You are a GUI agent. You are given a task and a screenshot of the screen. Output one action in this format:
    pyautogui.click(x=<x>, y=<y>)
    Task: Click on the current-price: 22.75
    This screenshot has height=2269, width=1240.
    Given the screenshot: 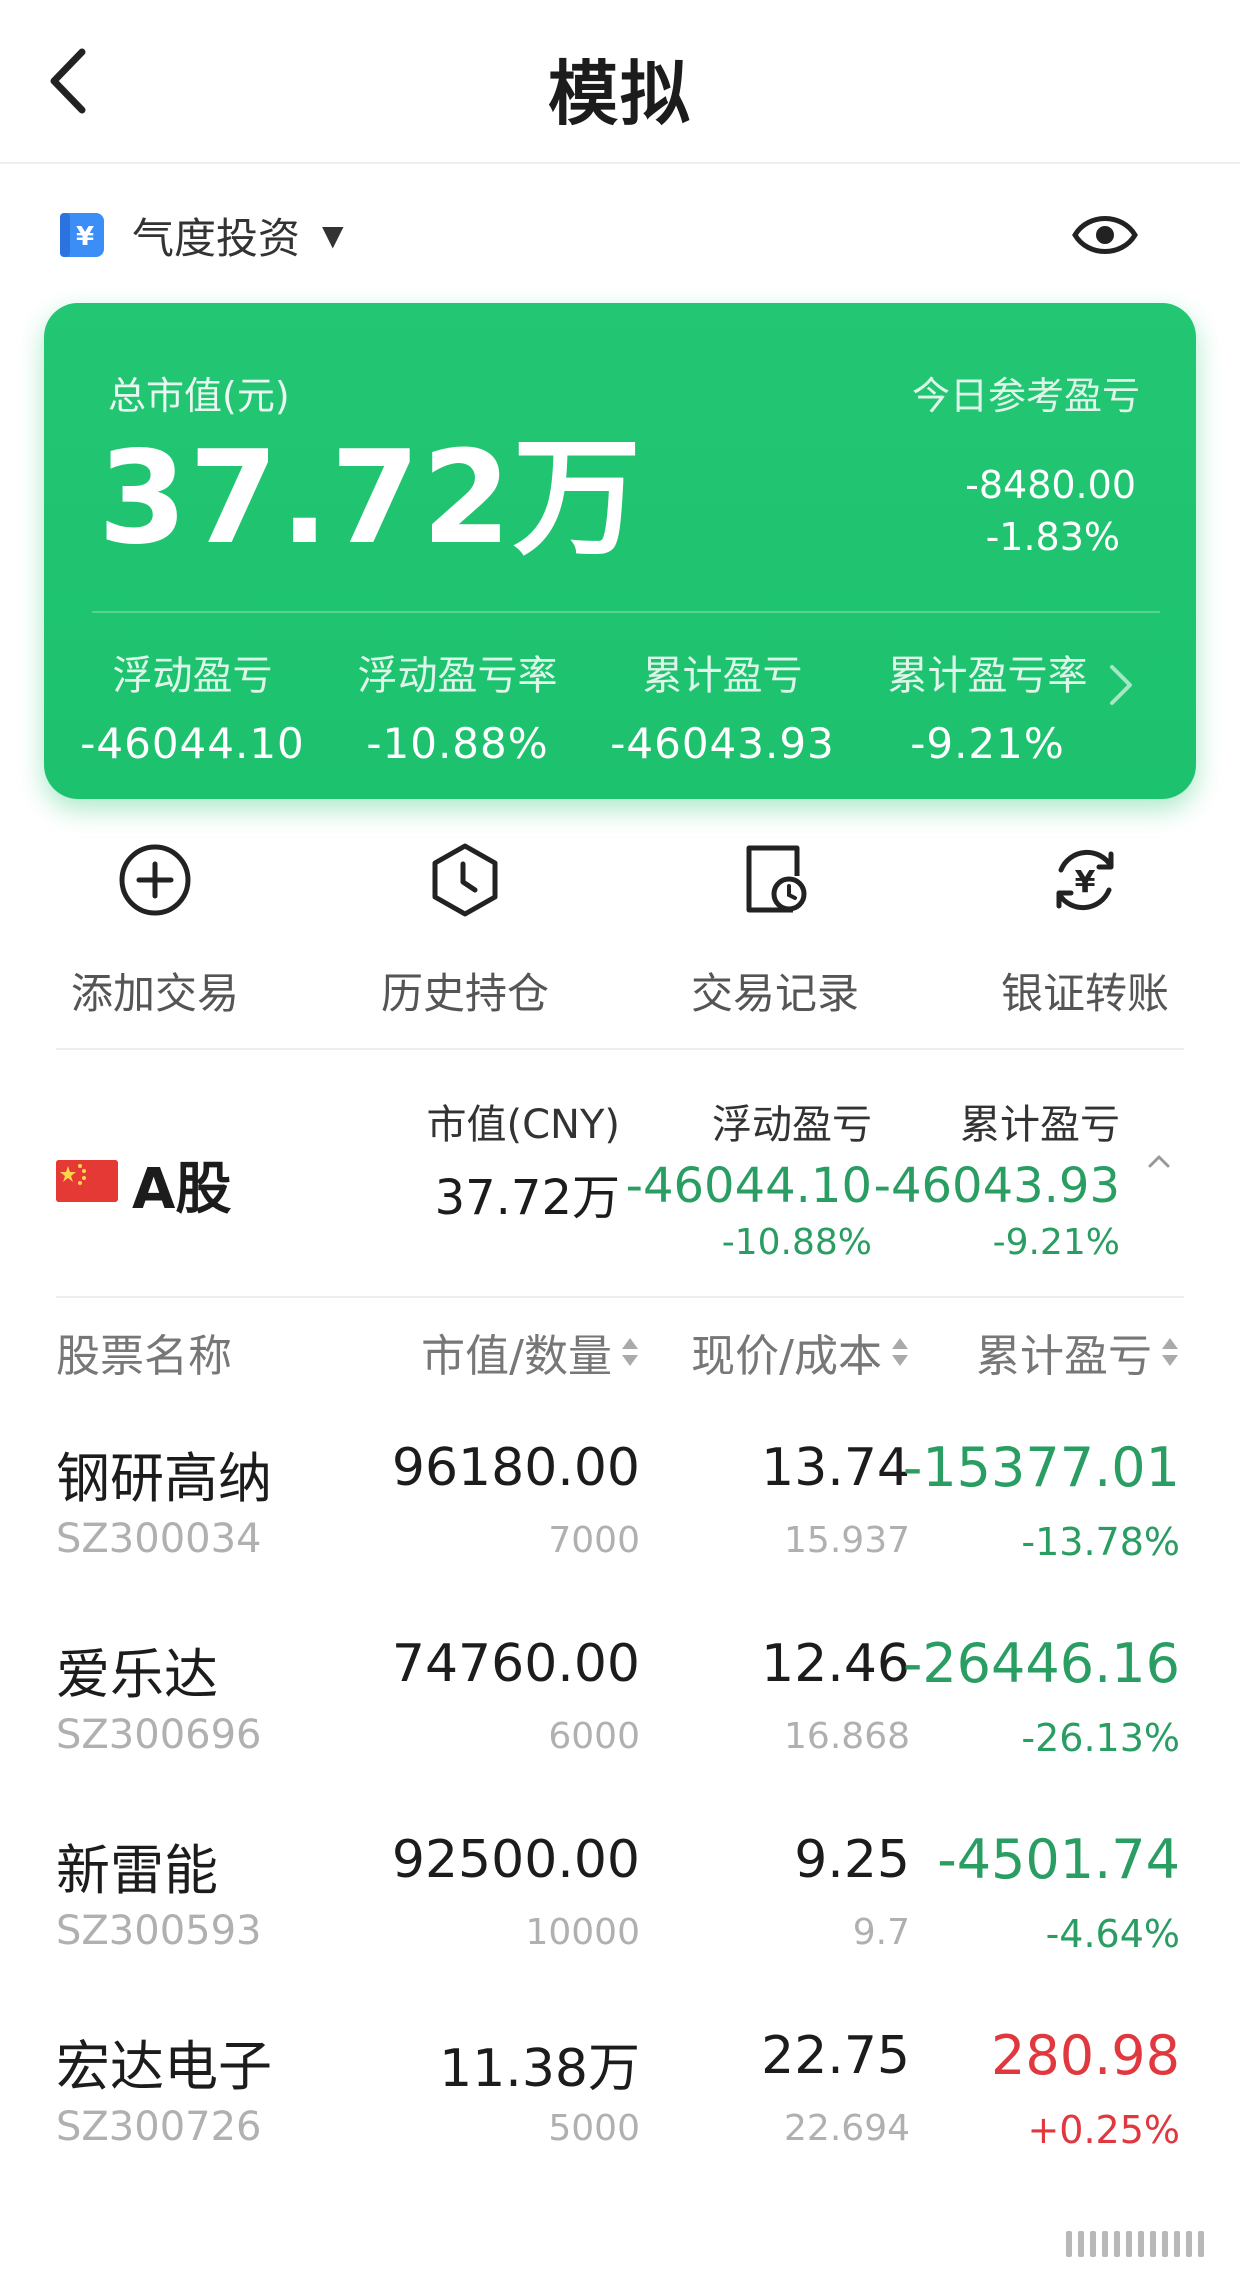 What is the action you would take?
    pyautogui.click(x=835, y=2056)
    